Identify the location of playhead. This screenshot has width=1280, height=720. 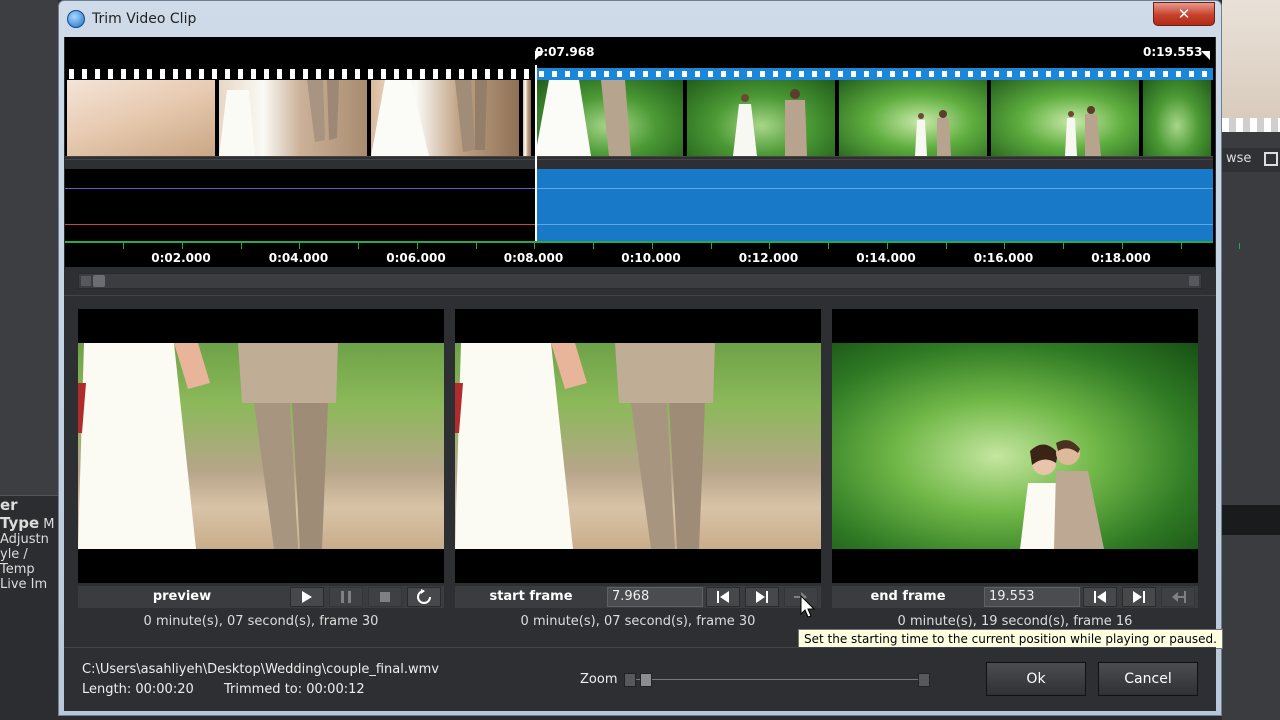
(536, 153).